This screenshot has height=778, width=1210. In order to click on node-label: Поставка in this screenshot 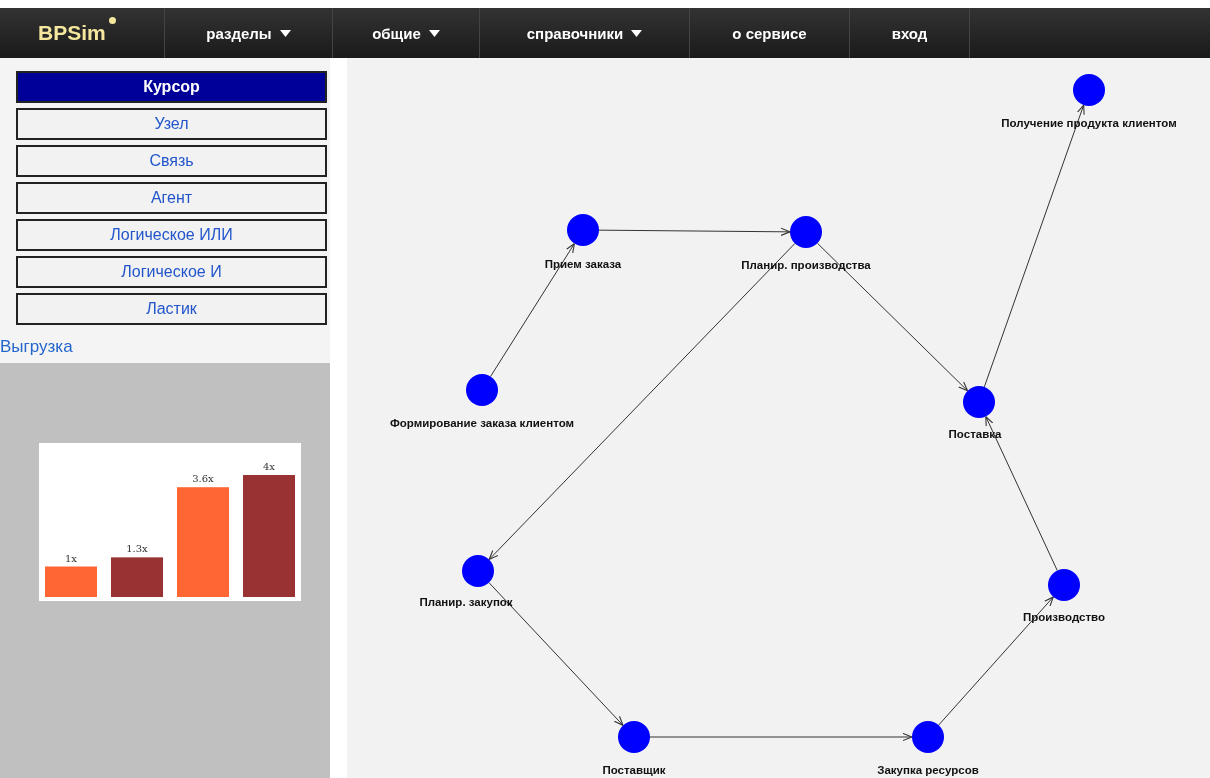, I will do `click(975, 434)`.